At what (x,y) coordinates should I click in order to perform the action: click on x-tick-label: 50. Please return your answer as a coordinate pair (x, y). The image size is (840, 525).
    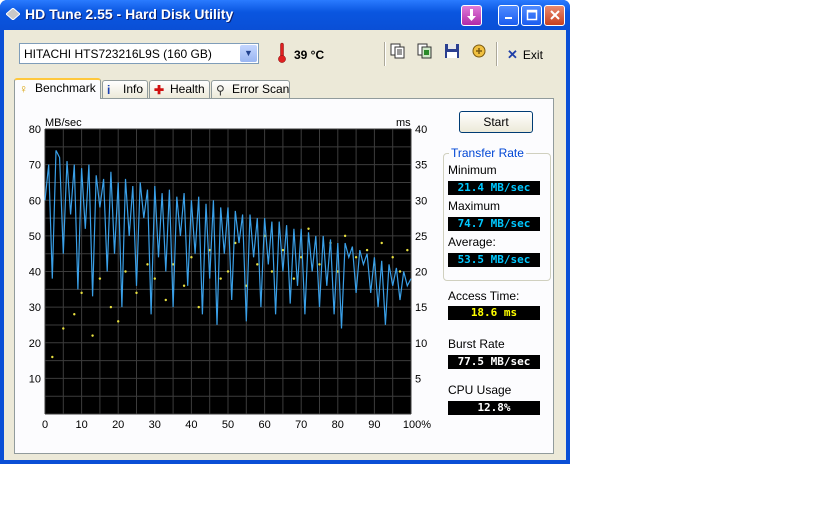
    Looking at the image, I should click on (228, 424).